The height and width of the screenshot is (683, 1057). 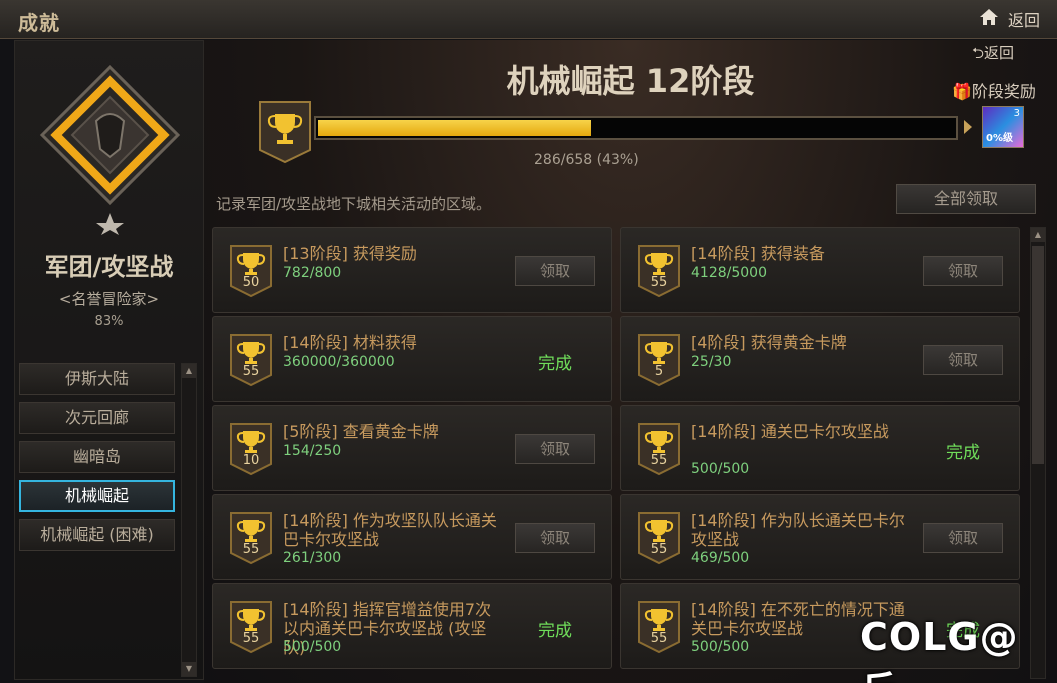 What do you see at coordinates (189, 669) in the screenshot?
I see `scroll-down-icon: ▼` at bounding box center [189, 669].